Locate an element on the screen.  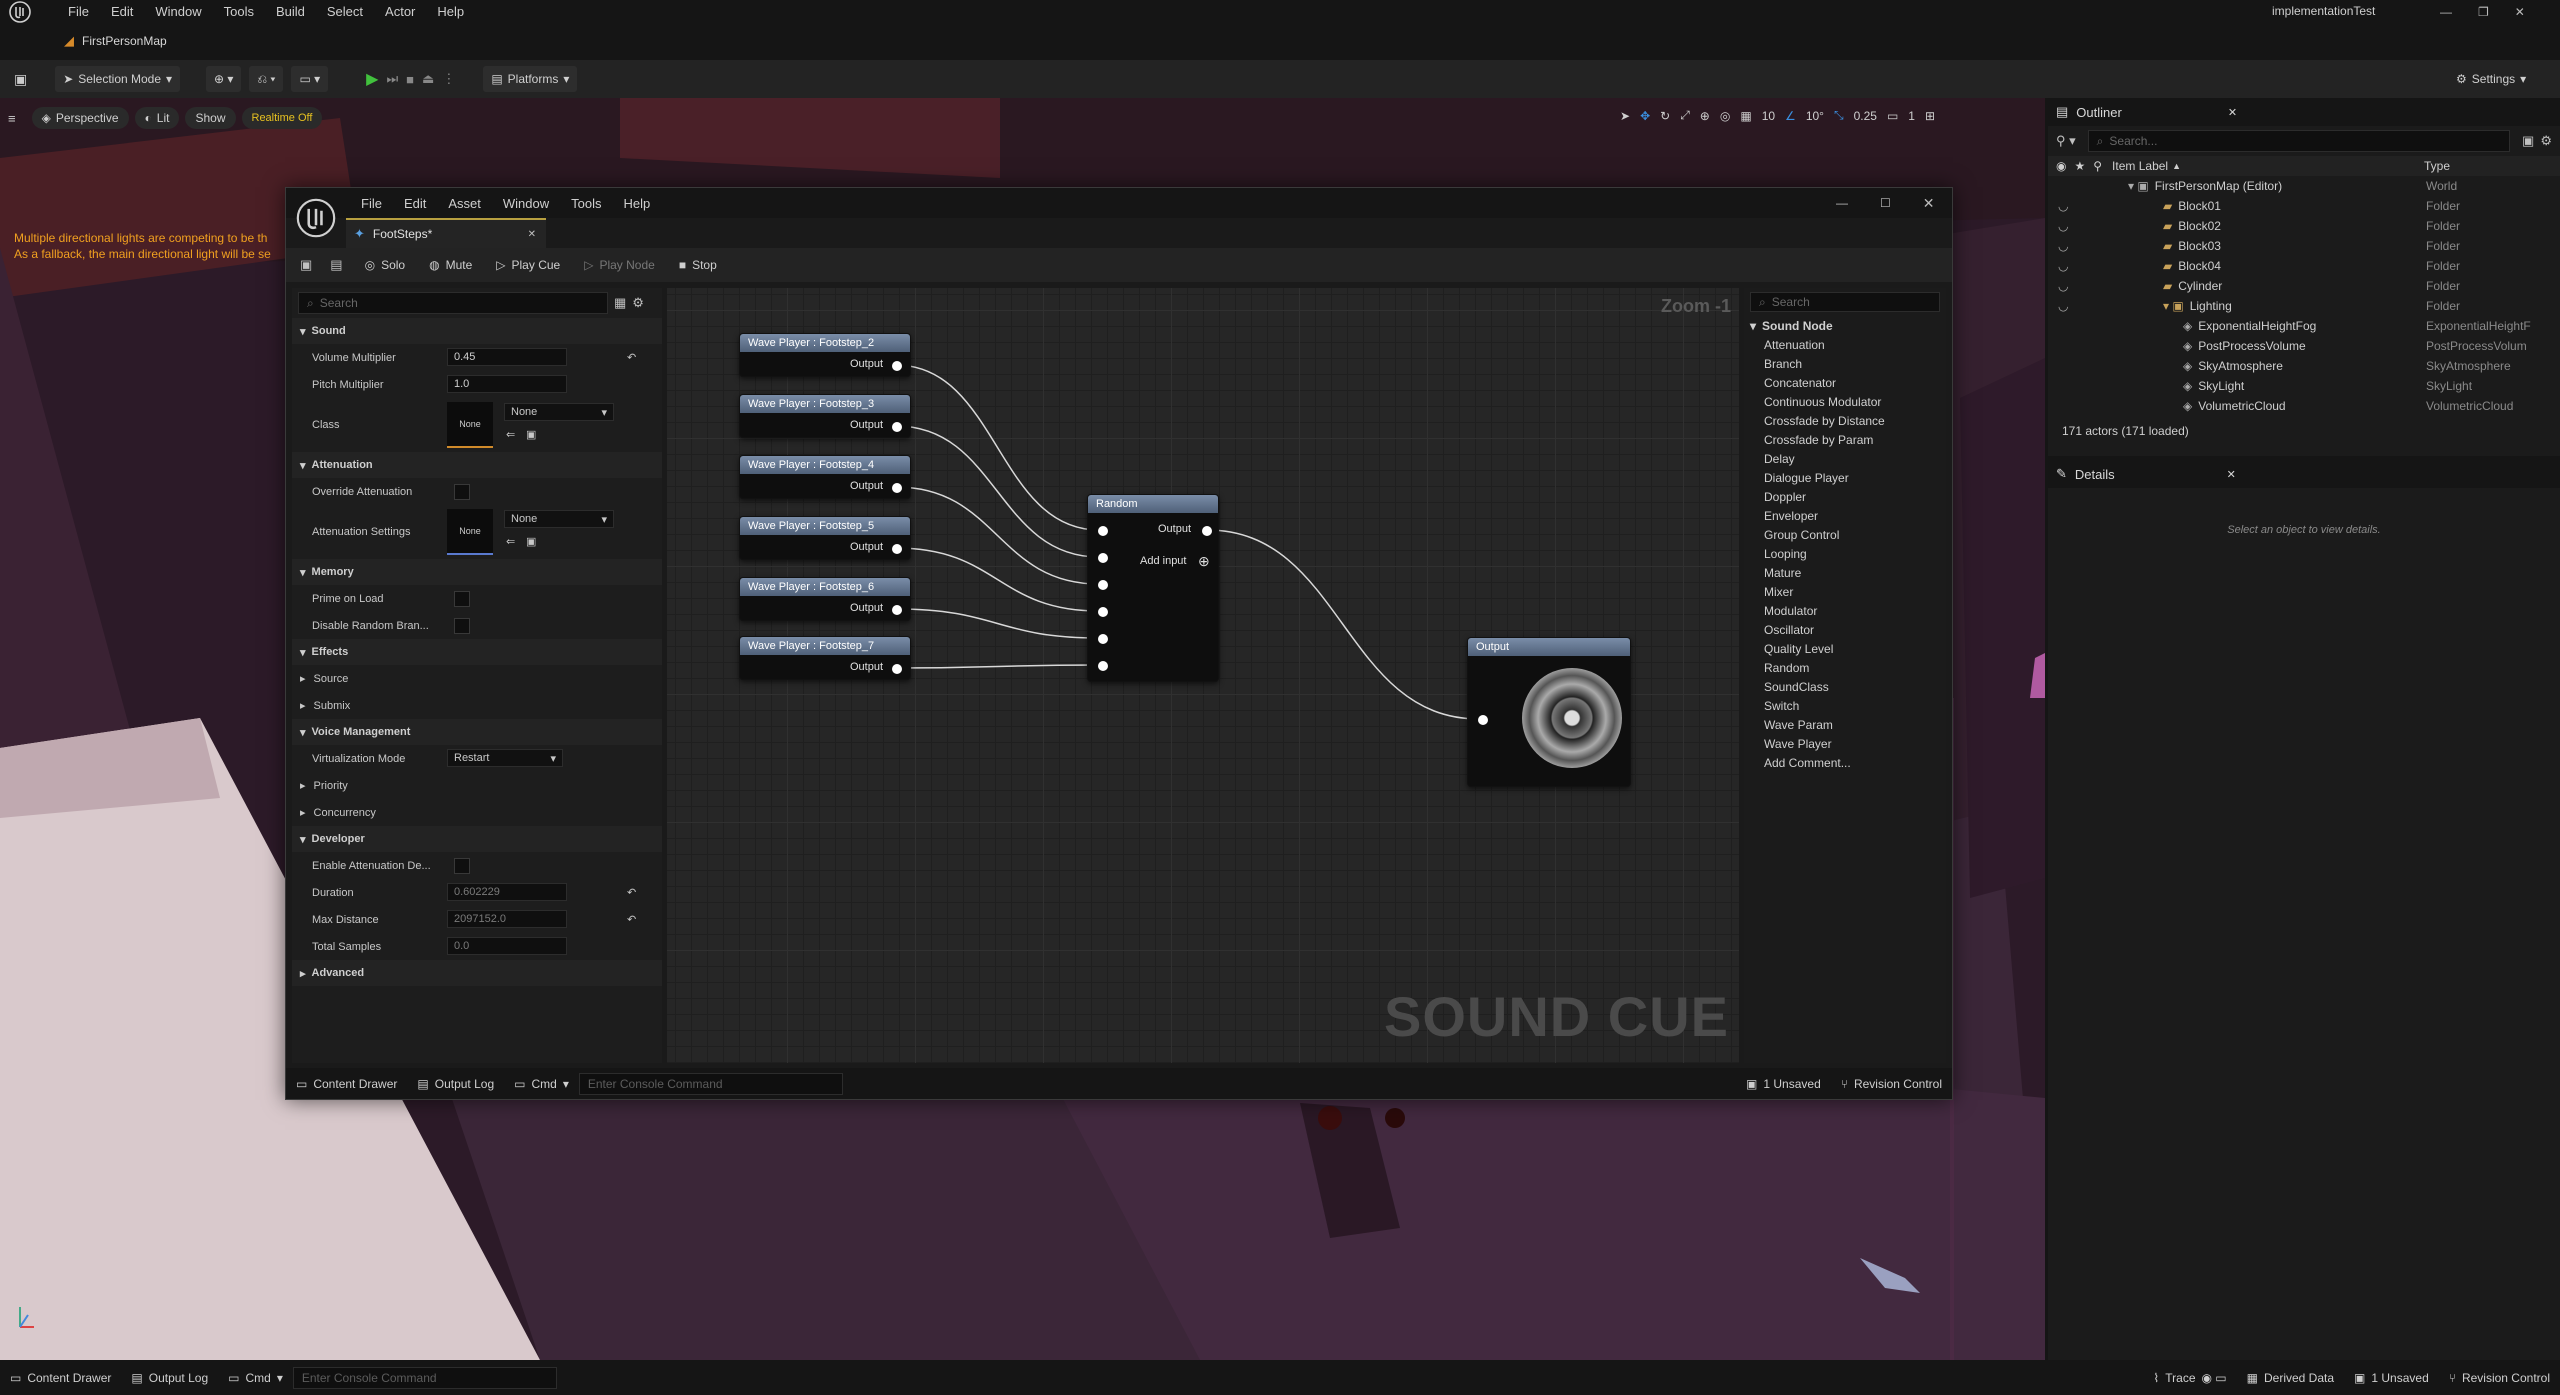
outliner-row: ◈ ExponentialHeightFog ExponentialHeightF is located at coordinates (2304, 326).